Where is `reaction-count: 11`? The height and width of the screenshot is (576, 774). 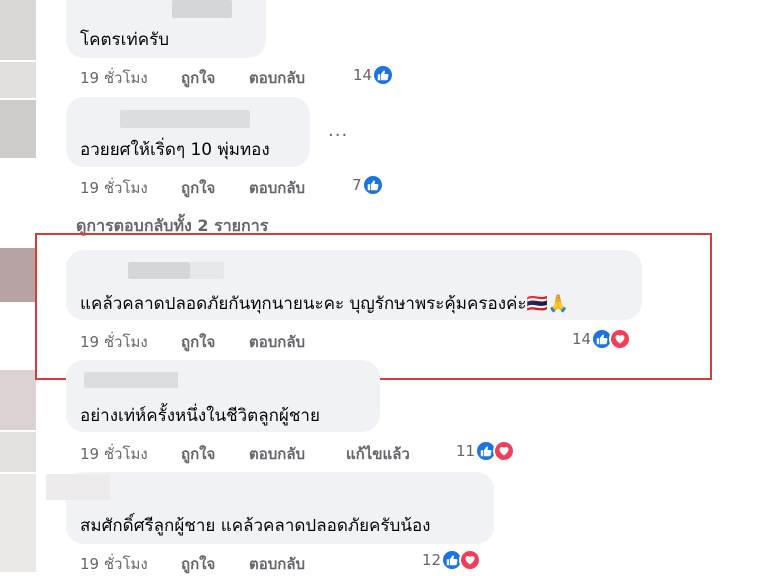
reaction-count: 11 is located at coordinates (486, 451).